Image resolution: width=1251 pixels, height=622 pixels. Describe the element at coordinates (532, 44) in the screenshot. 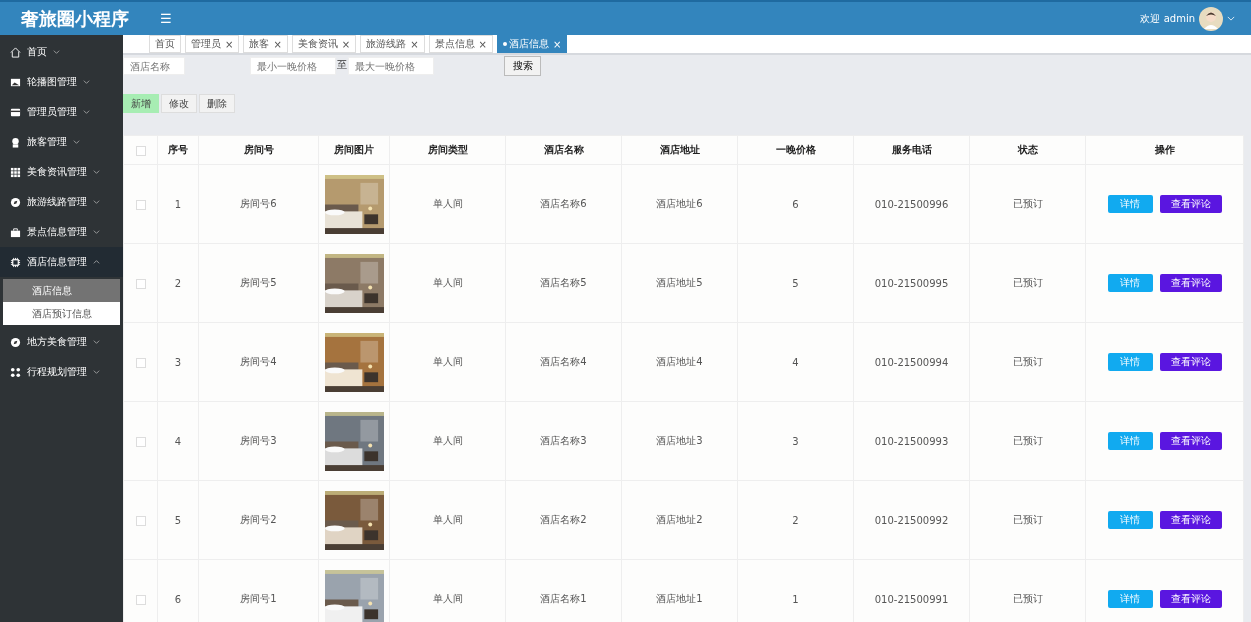

I see `page-tab: 酒店信息 ×` at that location.